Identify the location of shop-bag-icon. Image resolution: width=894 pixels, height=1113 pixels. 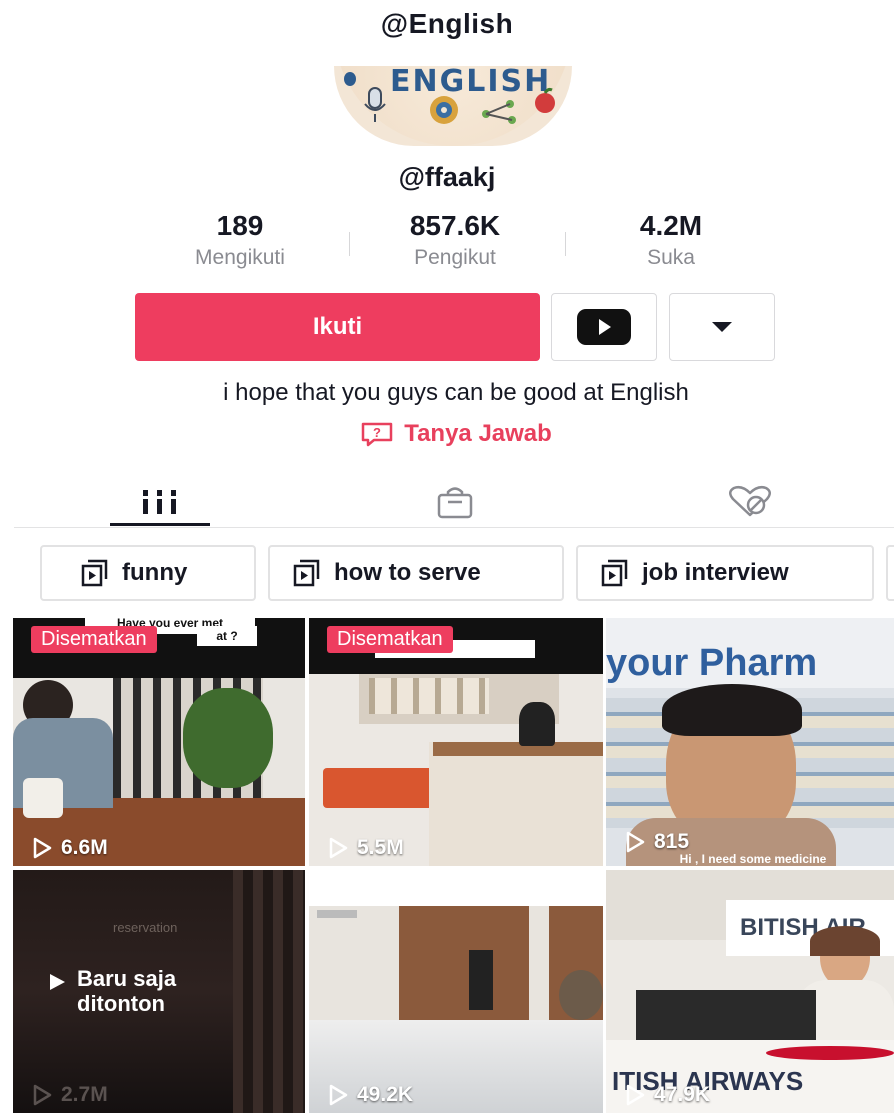
(455, 503).